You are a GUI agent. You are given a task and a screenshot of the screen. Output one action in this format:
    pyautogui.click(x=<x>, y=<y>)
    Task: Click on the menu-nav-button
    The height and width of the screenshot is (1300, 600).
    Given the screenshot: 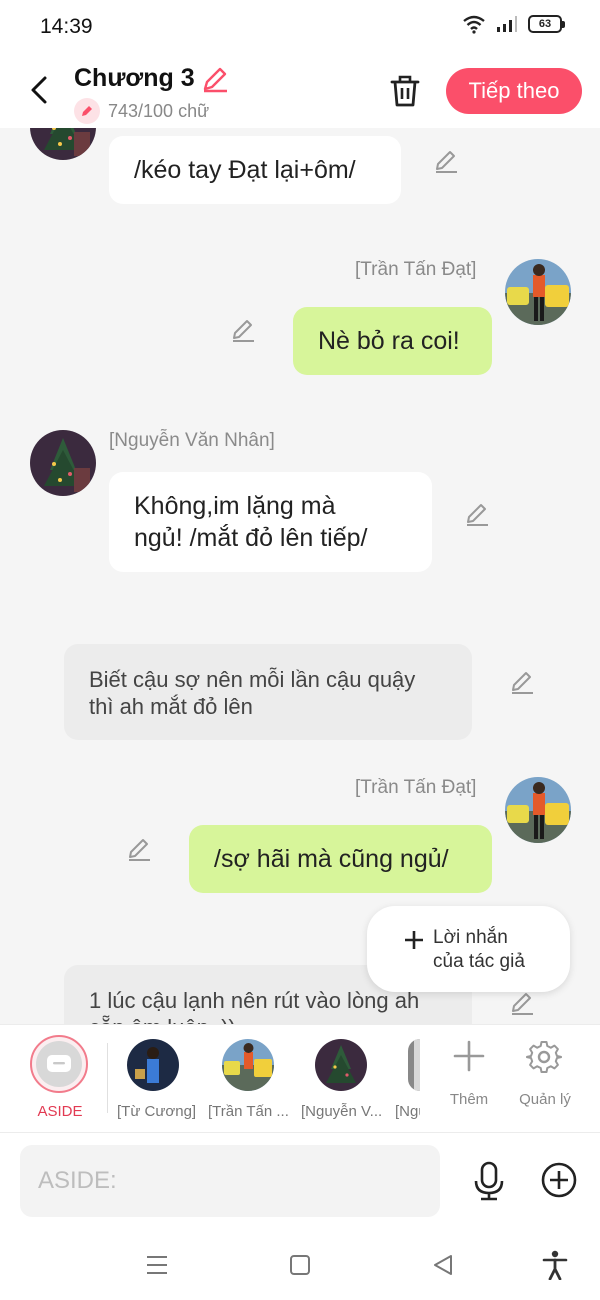 What is the action you would take?
    pyautogui.click(x=157, y=1265)
    